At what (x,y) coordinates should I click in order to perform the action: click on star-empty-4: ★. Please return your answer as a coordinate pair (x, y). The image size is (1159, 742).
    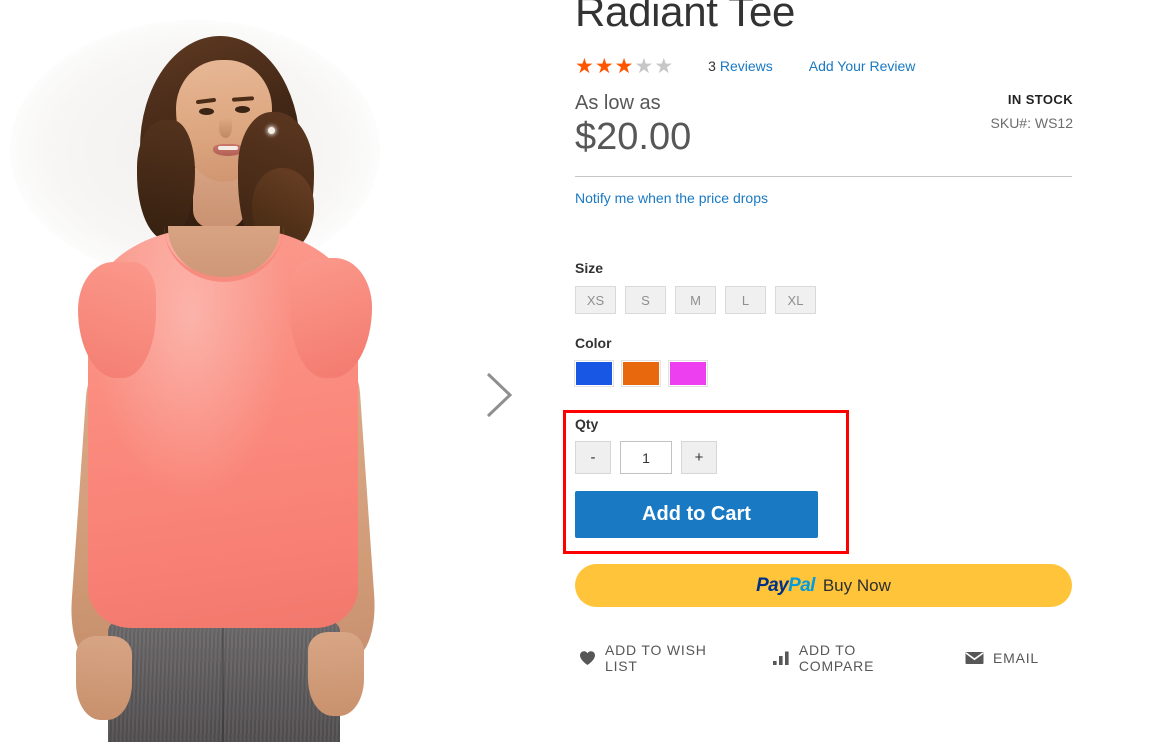
    Looking at the image, I should click on (644, 66).